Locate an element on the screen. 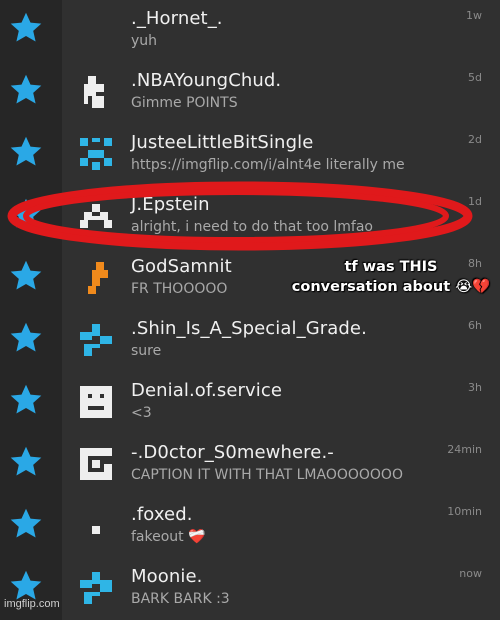 This screenshot has height=620, width=500. timestamp: 2d is located at coordinates (475, 139).